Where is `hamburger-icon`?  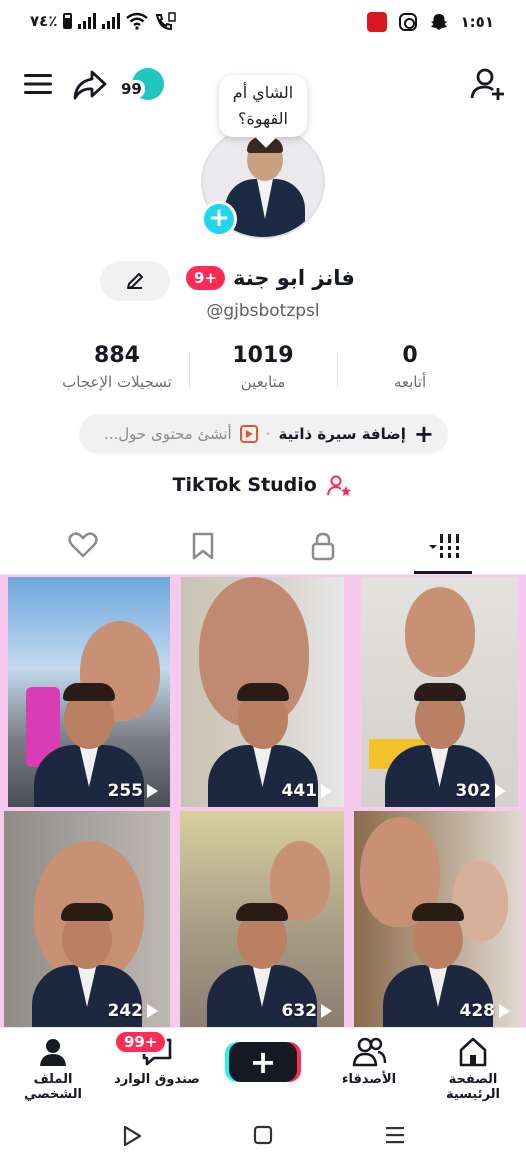 hamburger-icon is located at coordinates (38, 84).